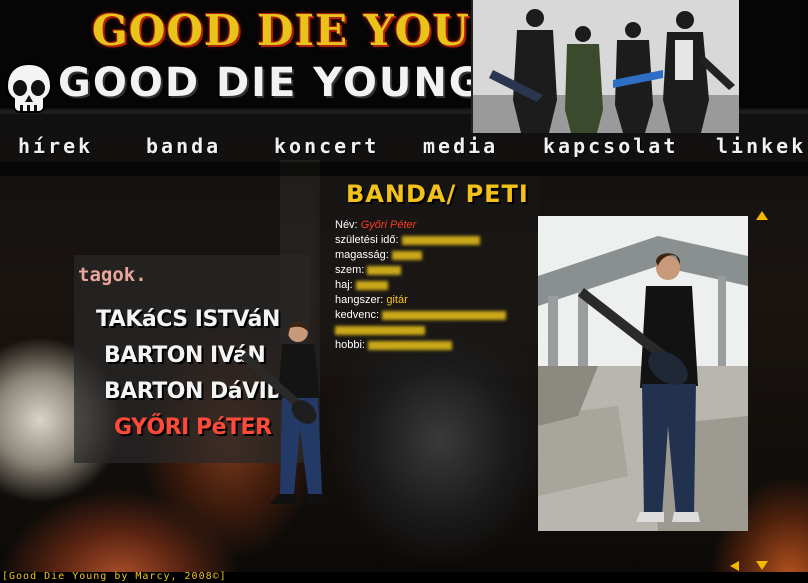 The width and height of the screenshot is (808, 583). Describe the element at coordinates (344, 285) in the screenshot. I see `profile-label: haj:` at that location.